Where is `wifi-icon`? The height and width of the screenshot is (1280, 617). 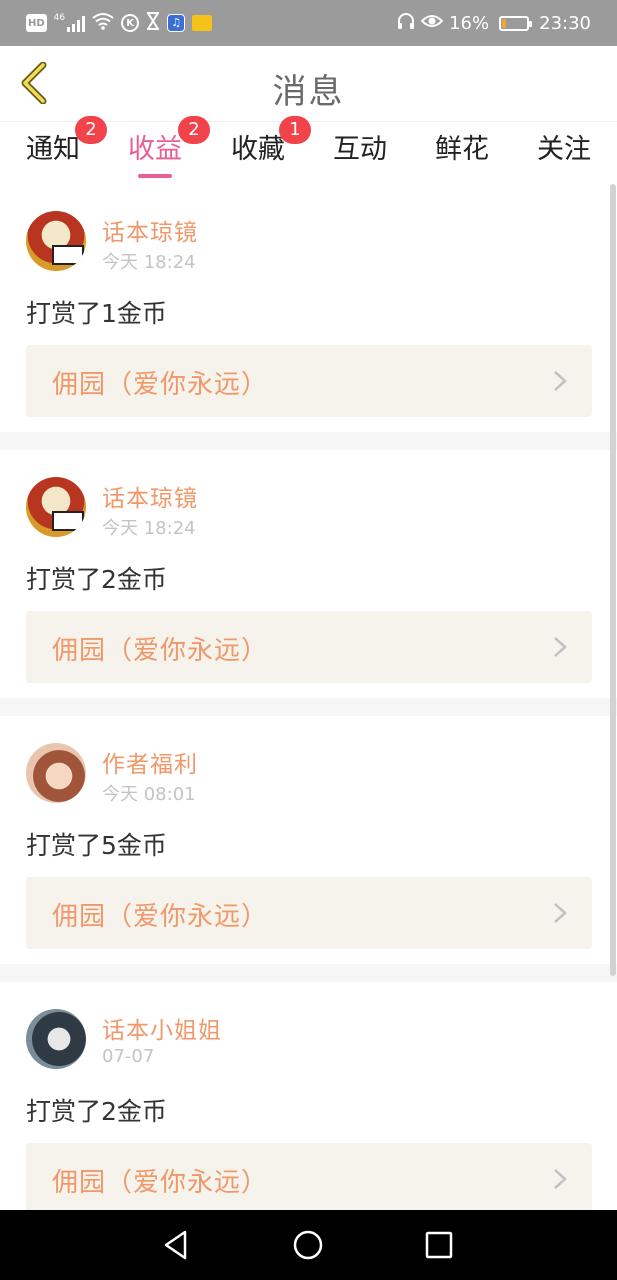 wifi-icon is located at coordinates (103, 23).